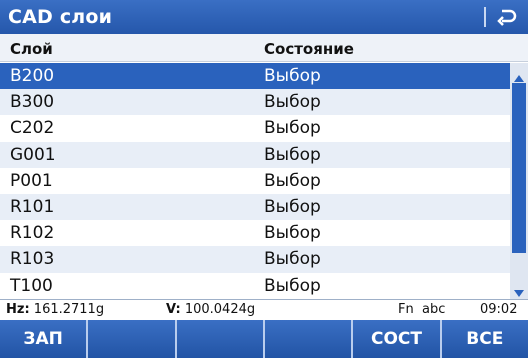 Image resolution: width=528 pixels, height=358 pixels. Describe the element at coordinates (485, 17) in the screenshot. I see `title-separator` at that location.